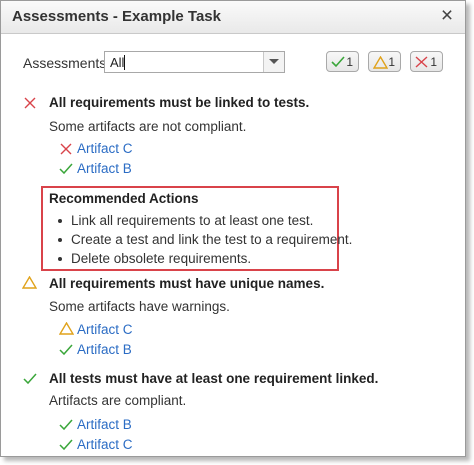 The height and width of the screenshot is (465, 474). I want to click on dropdown-button, so click(273, 62).